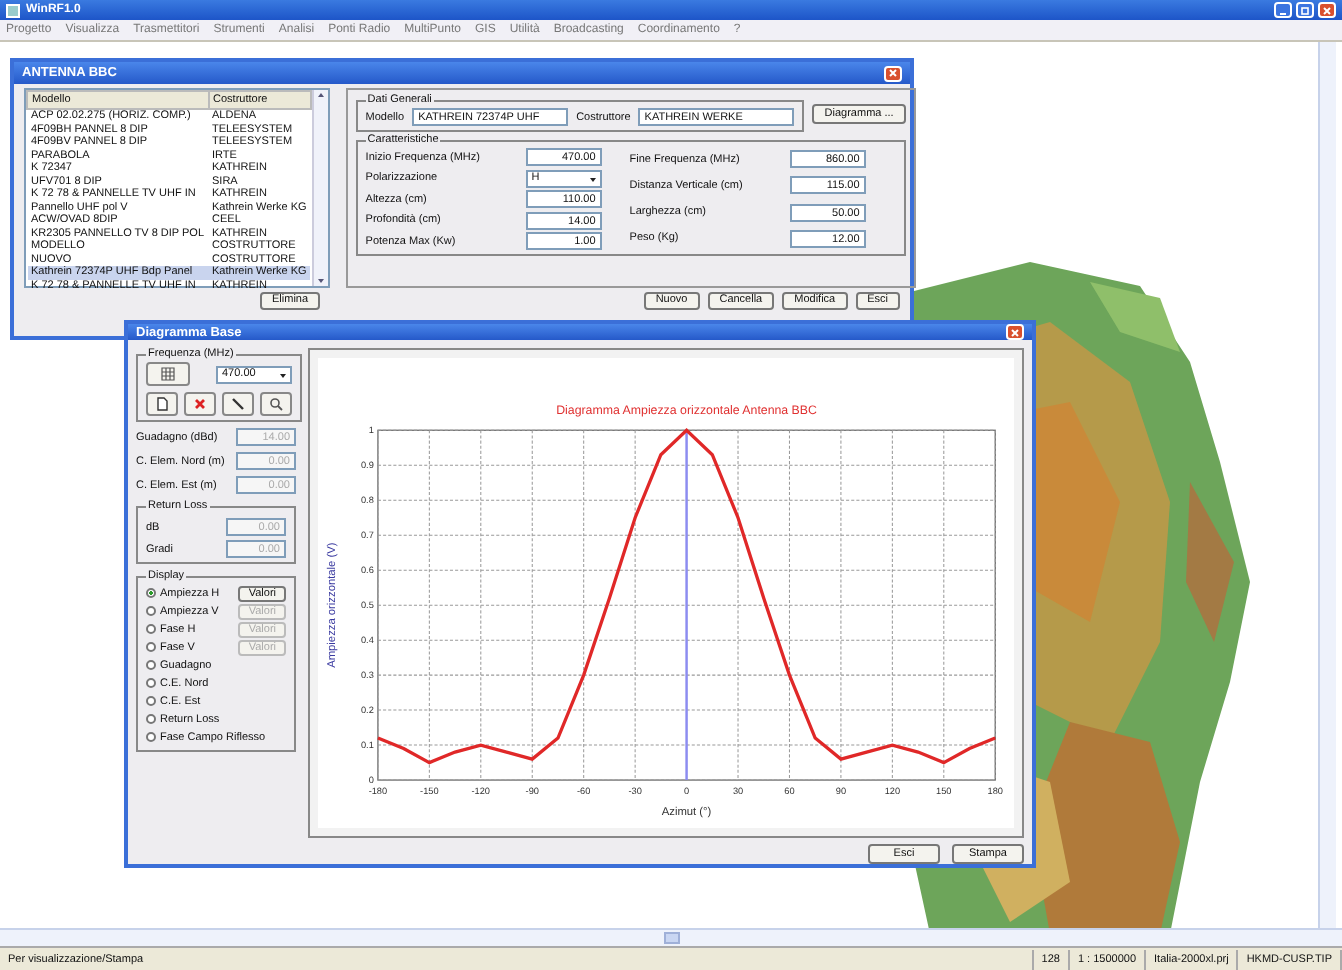 Image resolution: width=1342 pixels, height=970 pixels. I want to click on minimize-button, so click(1283, 10).